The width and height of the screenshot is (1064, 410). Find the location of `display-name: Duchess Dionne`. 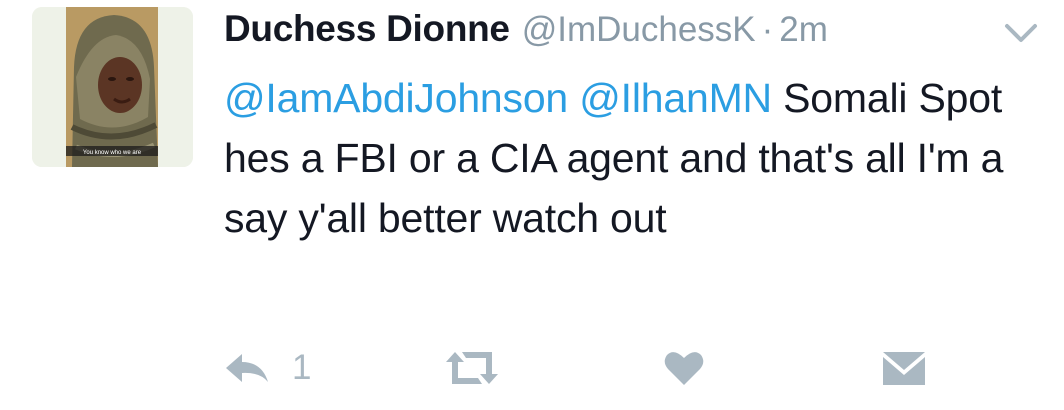

display-name: Duchess Dionne is located at coordinates (367, 29).